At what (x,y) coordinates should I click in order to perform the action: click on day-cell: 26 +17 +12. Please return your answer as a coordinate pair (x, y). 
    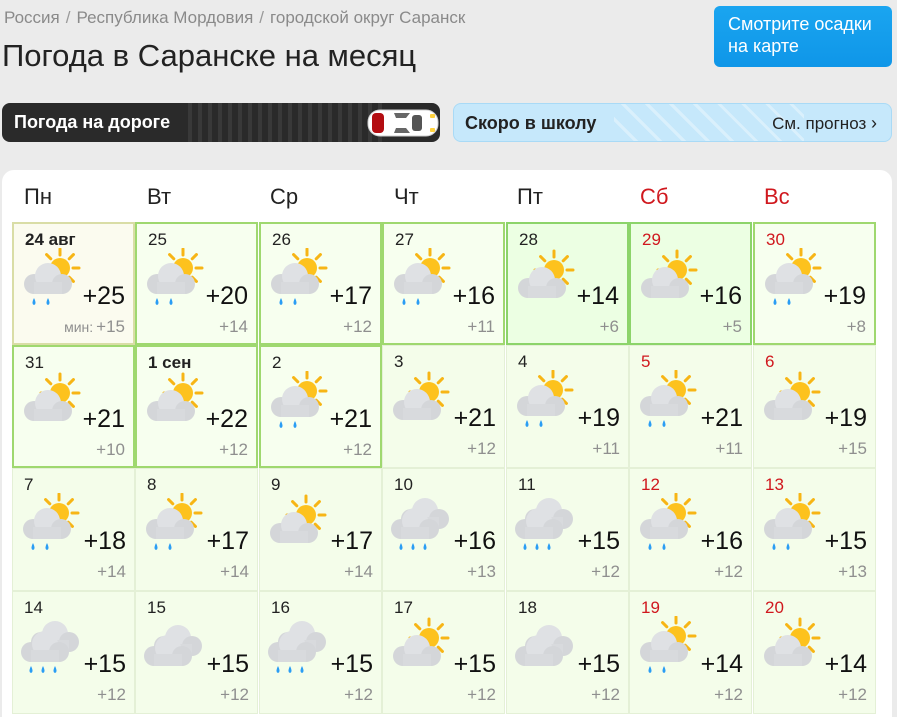
    Looking at the image, I should click on (320, 283).